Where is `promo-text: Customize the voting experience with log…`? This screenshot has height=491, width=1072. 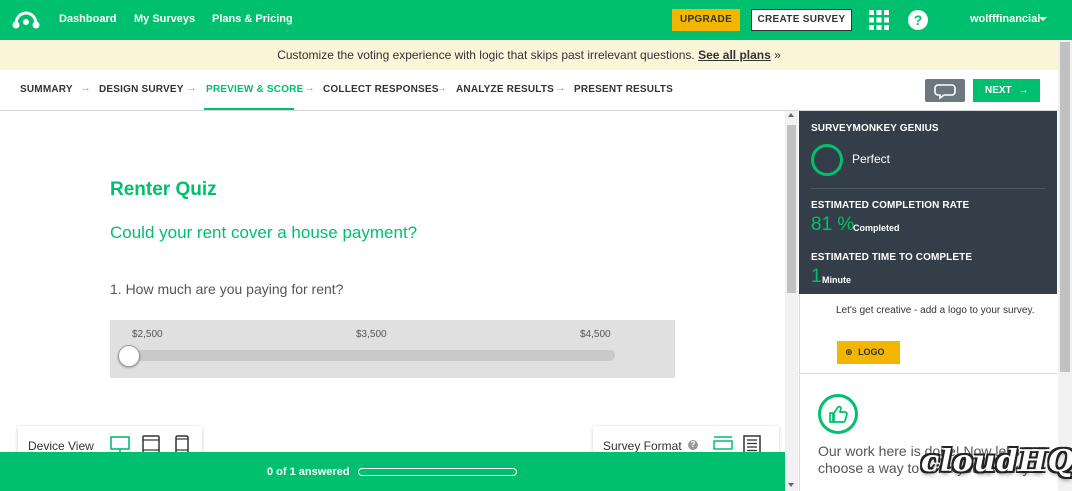 promo-text: Customize the voting experience with log… is located at coordinates (486, 55).